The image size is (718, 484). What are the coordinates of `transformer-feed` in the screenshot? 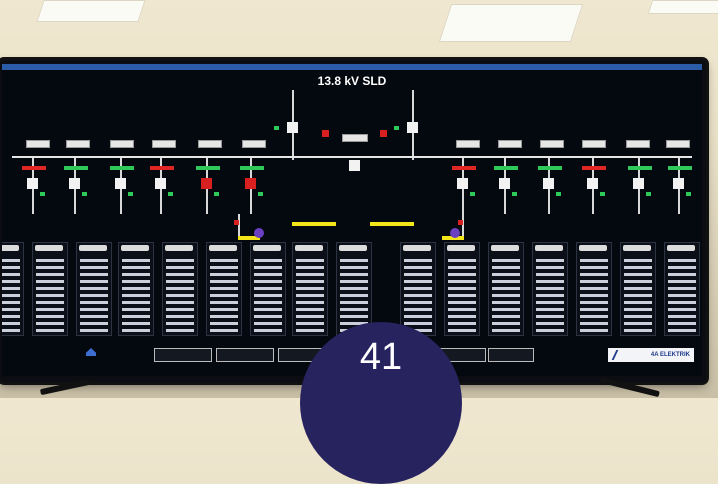 It's located at (463, 225).